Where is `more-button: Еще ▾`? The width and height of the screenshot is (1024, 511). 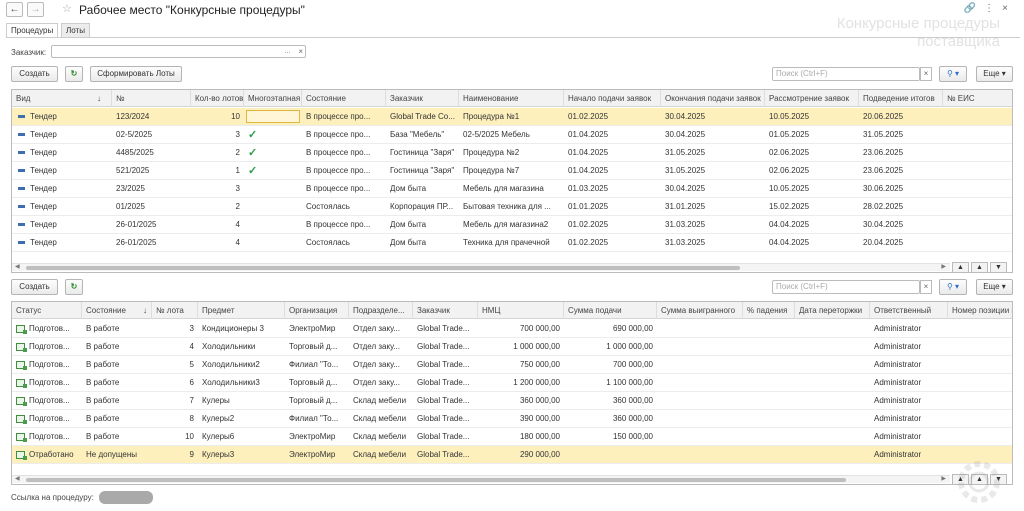 more-button: Еще ▾ is located at coordinates (994, 74).